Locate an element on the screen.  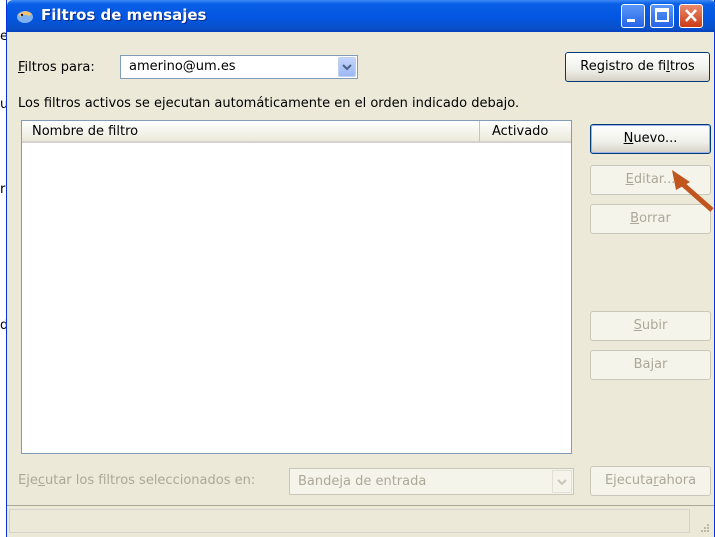
maximize-icon is located at coordinates (662, 15).